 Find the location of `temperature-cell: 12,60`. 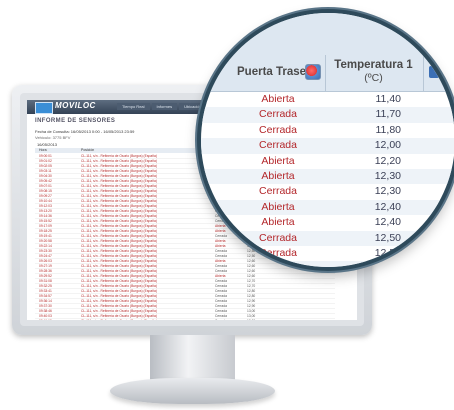

temperature-cell: 12,60 is located at coordinates (387, 266).